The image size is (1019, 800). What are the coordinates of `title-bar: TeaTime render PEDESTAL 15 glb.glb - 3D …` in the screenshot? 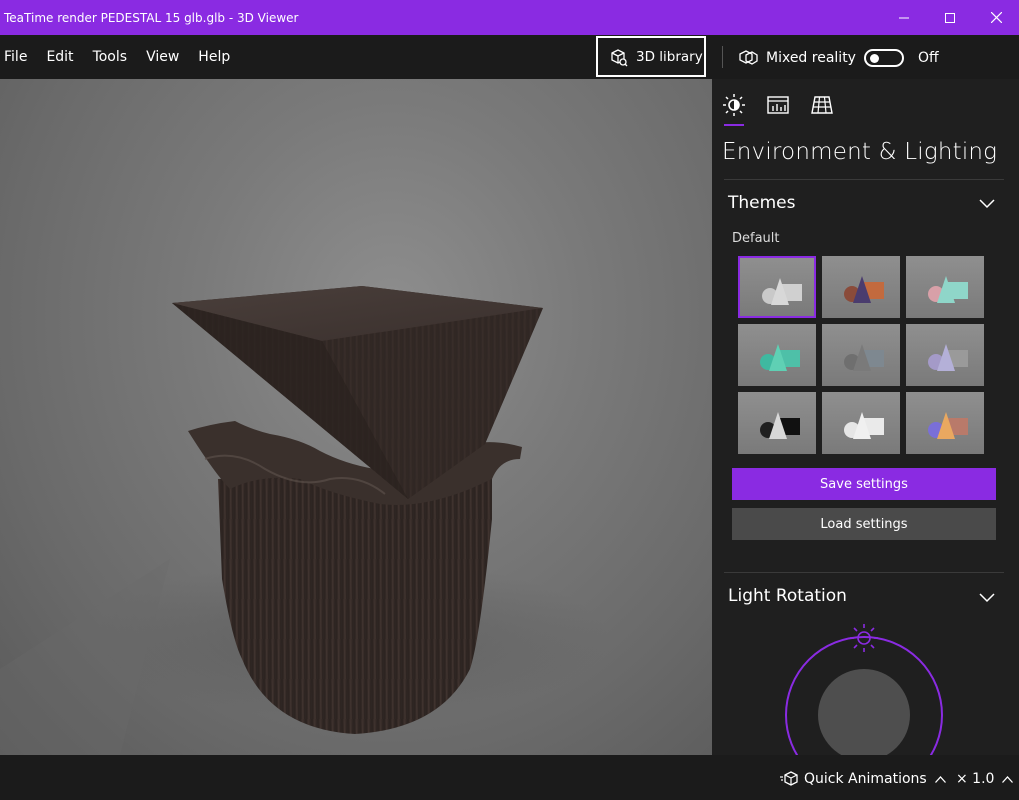 It's located at (509, 17).